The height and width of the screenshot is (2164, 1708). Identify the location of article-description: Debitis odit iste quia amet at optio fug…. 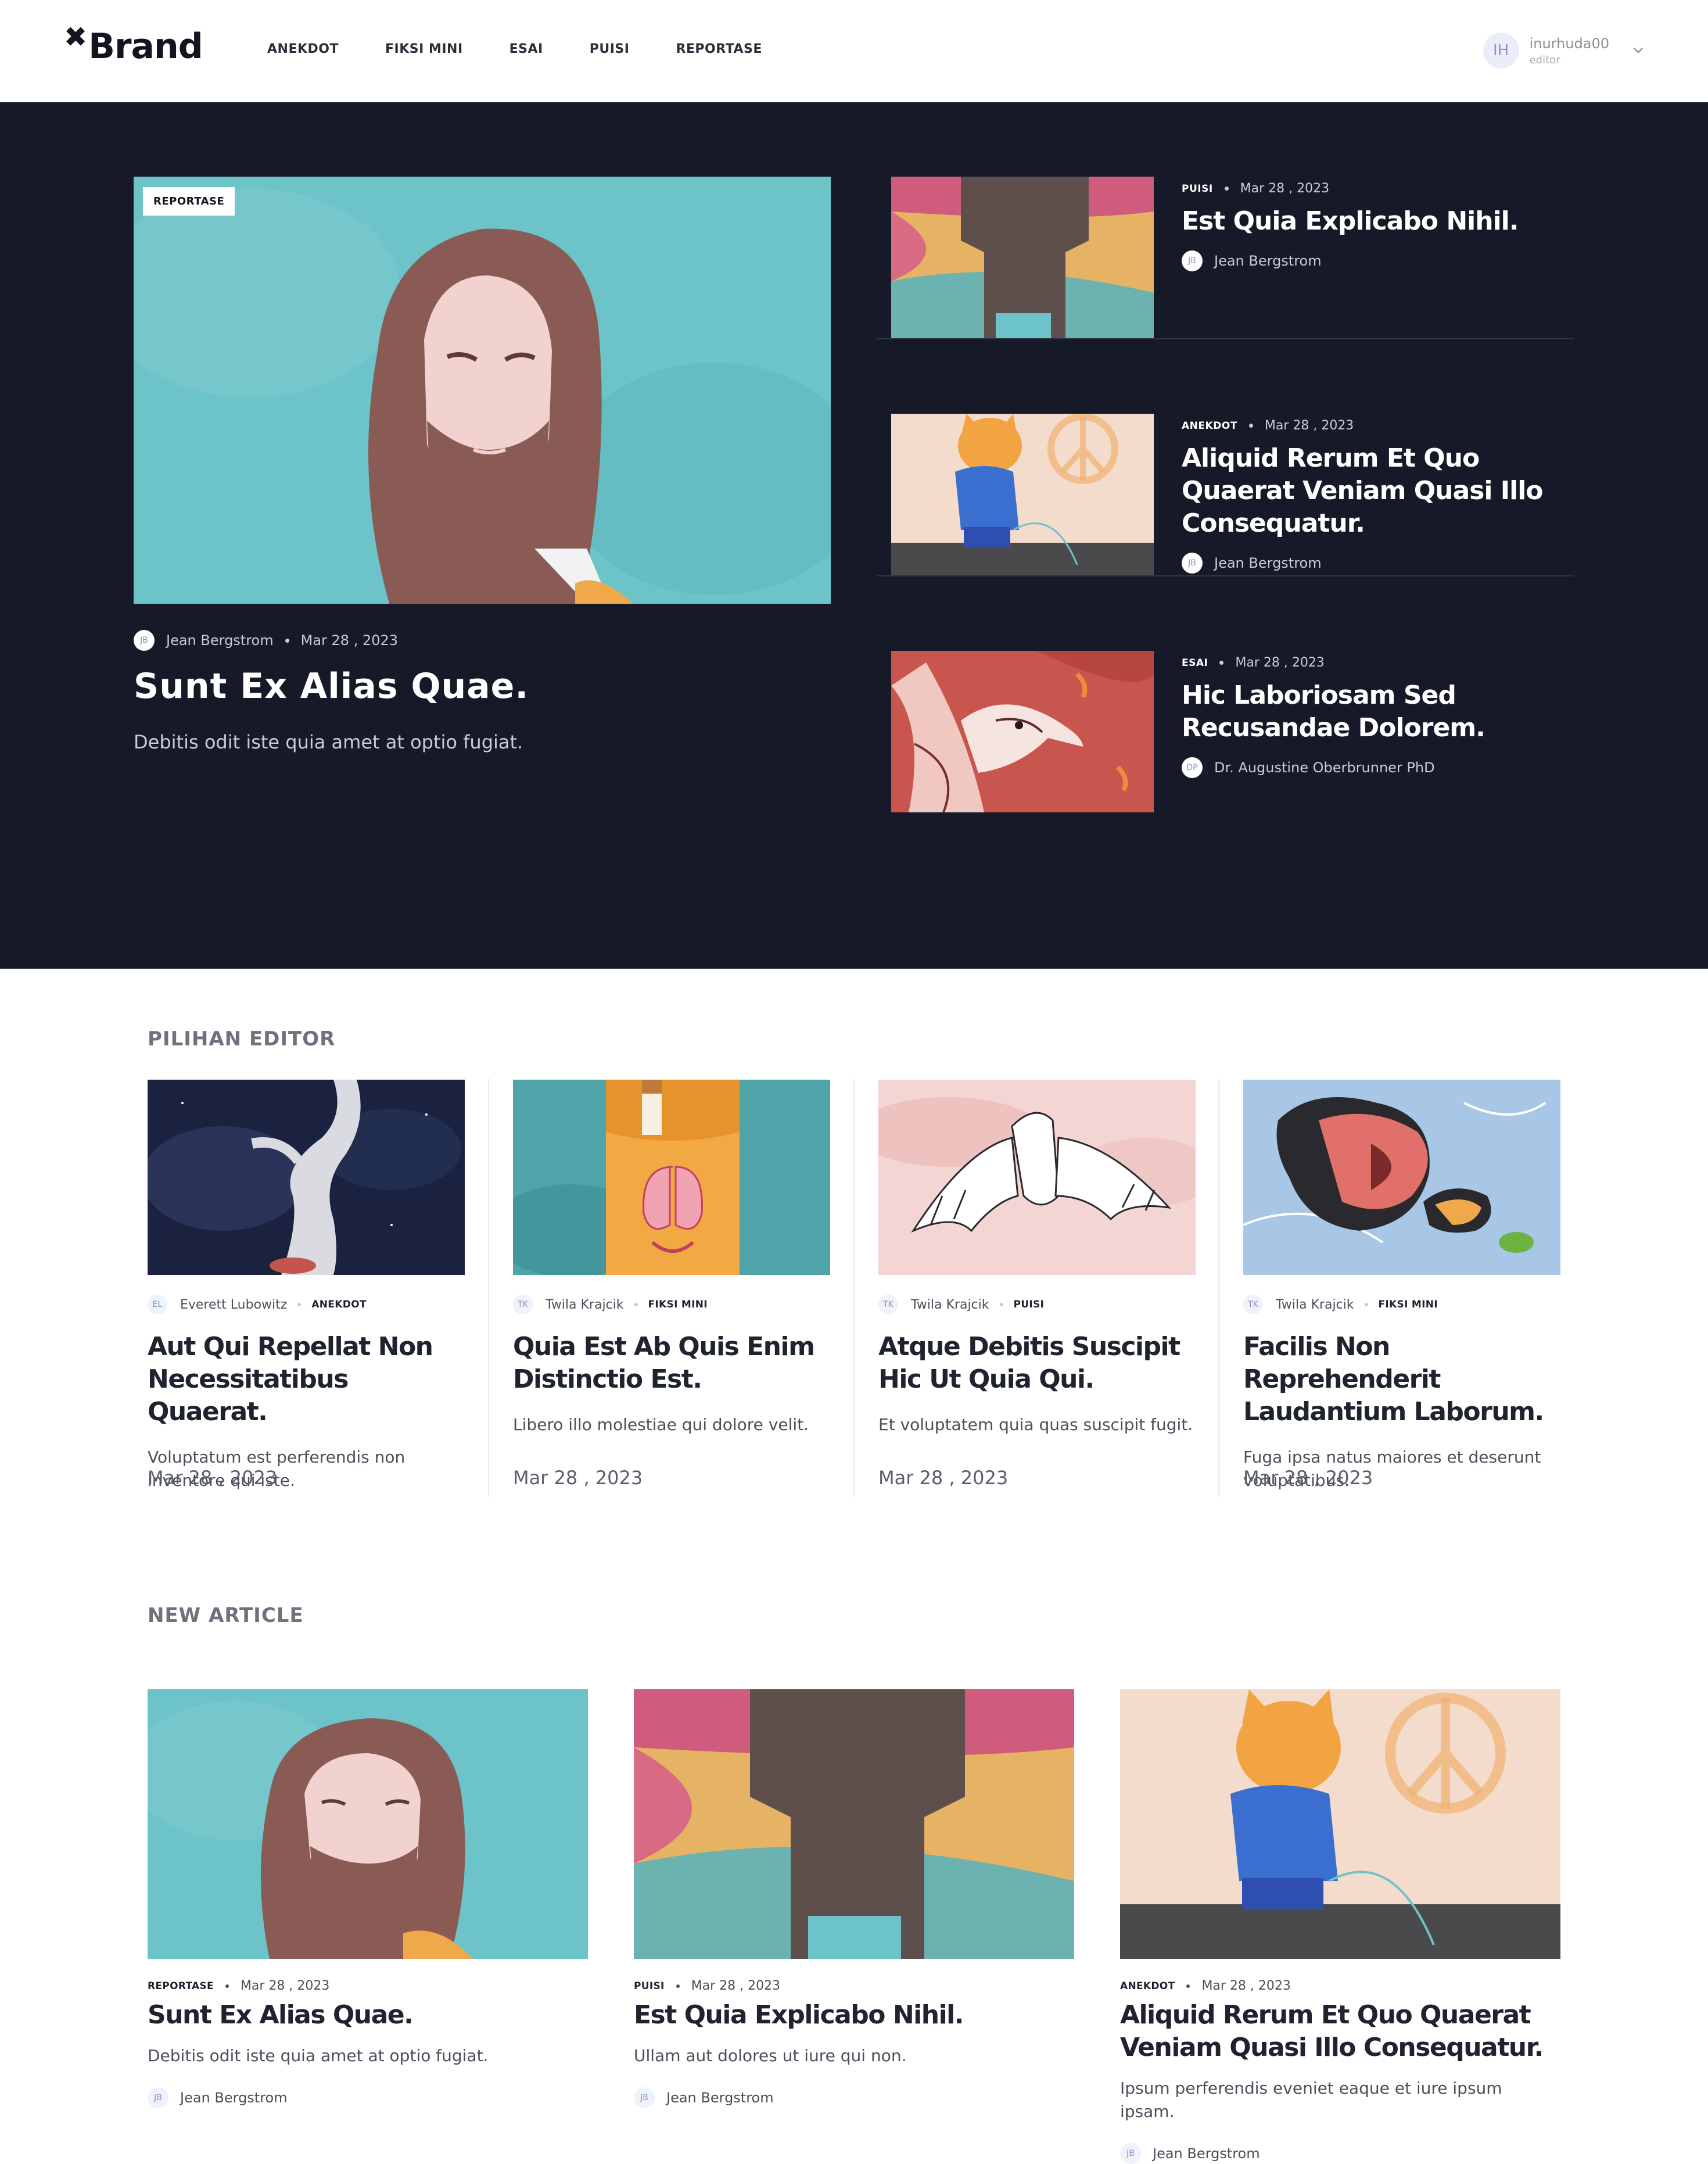
(318, 2056).